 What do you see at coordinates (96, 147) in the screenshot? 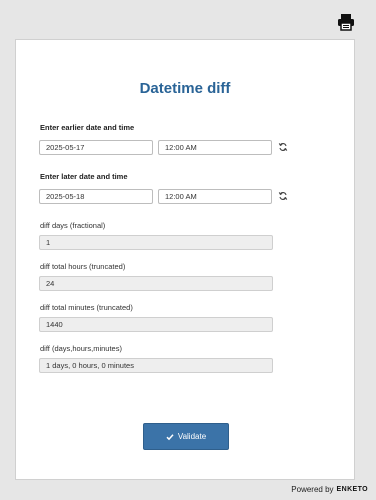
I see `earlier-date-input: 2025-05-17` at bounding box center [96, 147].